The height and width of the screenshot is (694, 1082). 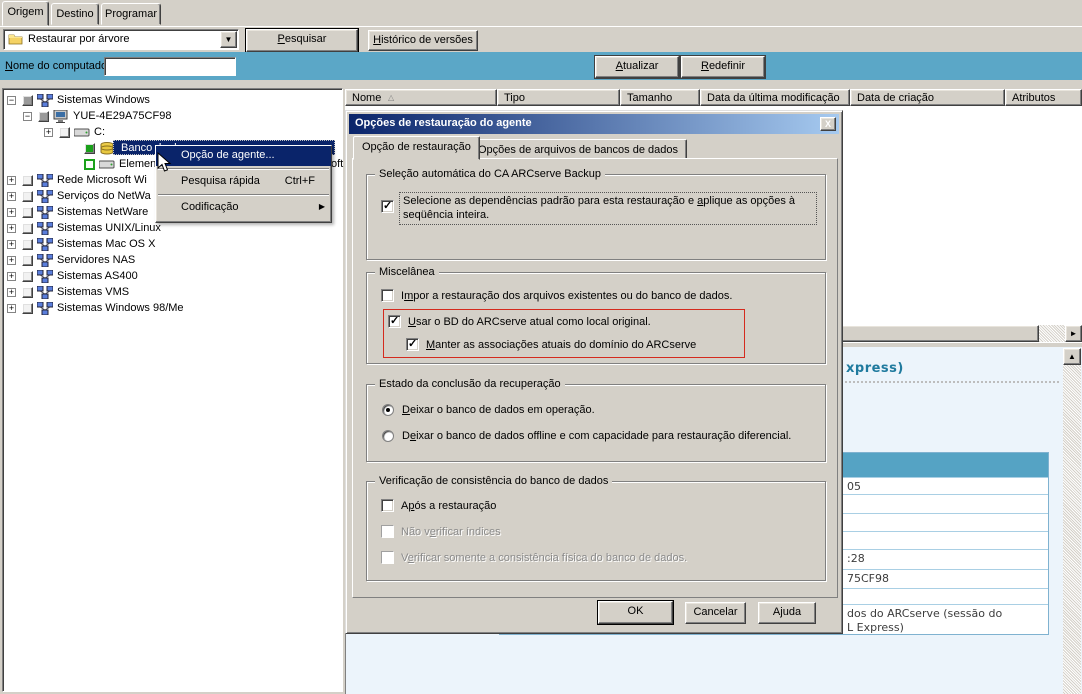 What do you see at coordinates (172, 260) in the screenshot?
I see `tree-item-servidores-nas: + Servidores NAS` at bounding box center [172, 260].